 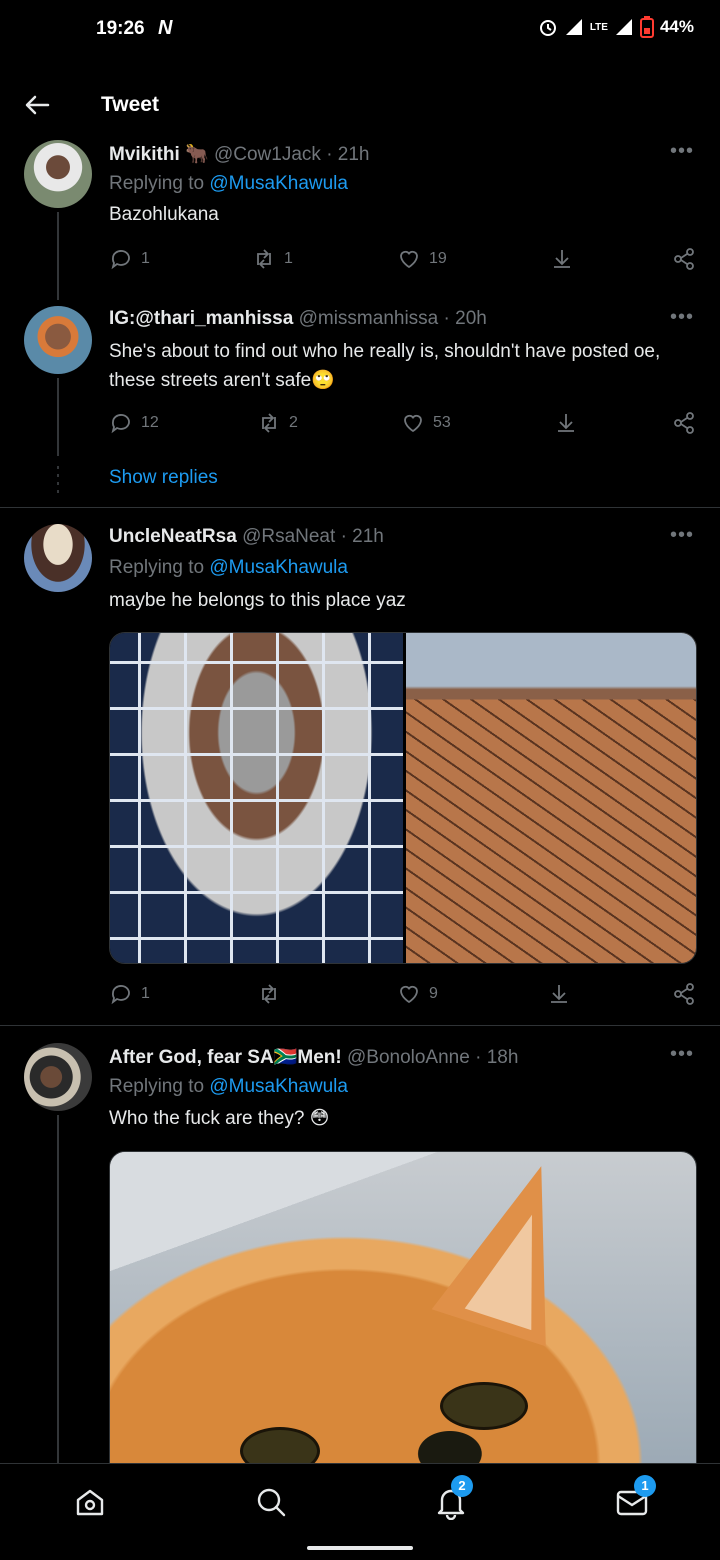 I want to click on messages-badge: 1, so click(x=645, y=1486).